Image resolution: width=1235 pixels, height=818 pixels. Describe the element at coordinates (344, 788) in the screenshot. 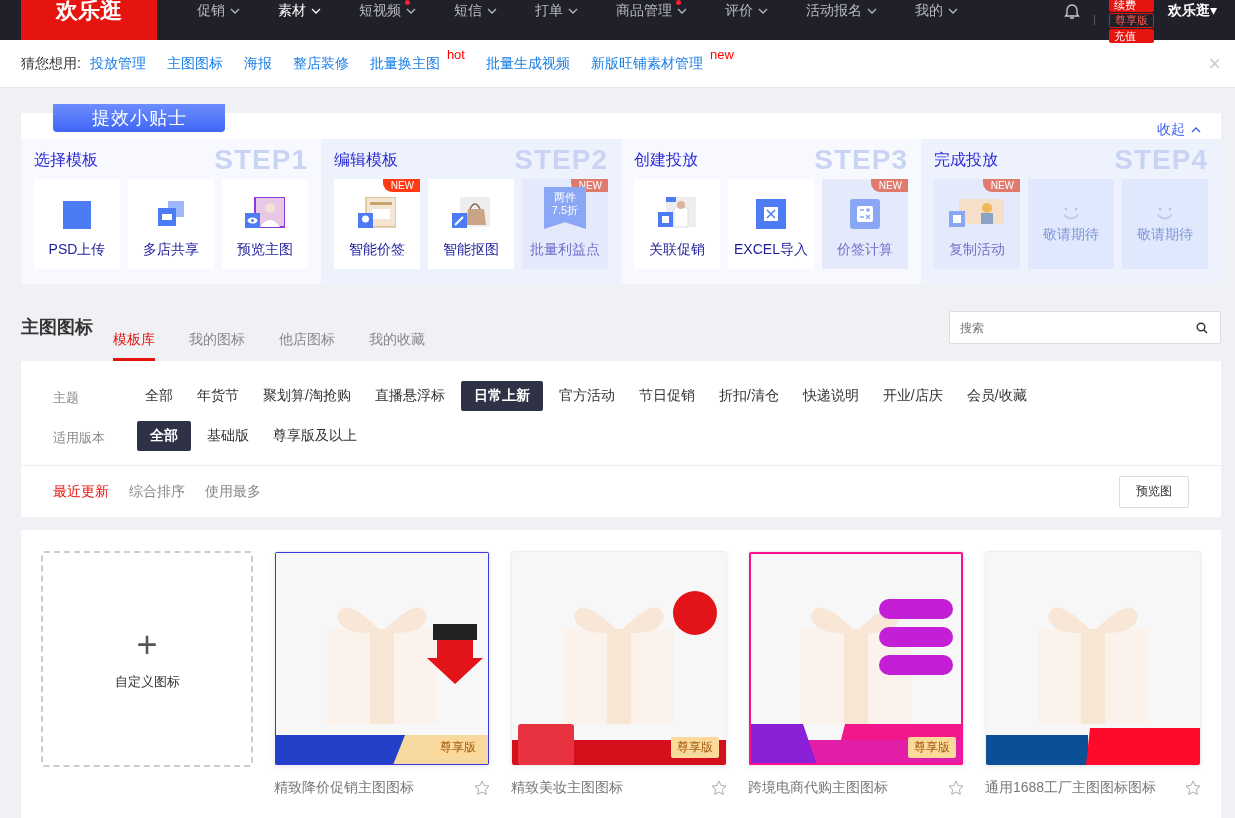

I see `template-name: 精致降价促销主图图标` at that location.